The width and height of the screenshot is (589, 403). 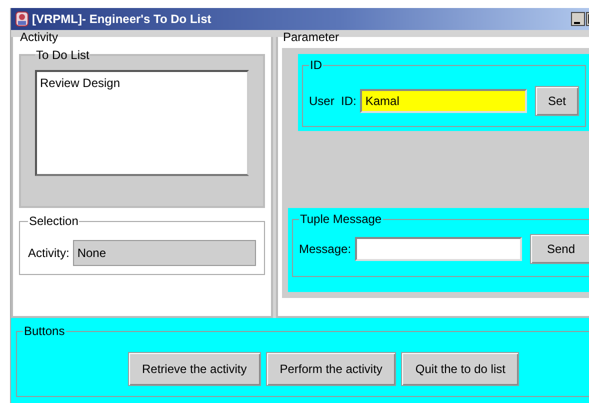 I want to click on action-button: Retrieve the activity, so click(x=194, y=369).